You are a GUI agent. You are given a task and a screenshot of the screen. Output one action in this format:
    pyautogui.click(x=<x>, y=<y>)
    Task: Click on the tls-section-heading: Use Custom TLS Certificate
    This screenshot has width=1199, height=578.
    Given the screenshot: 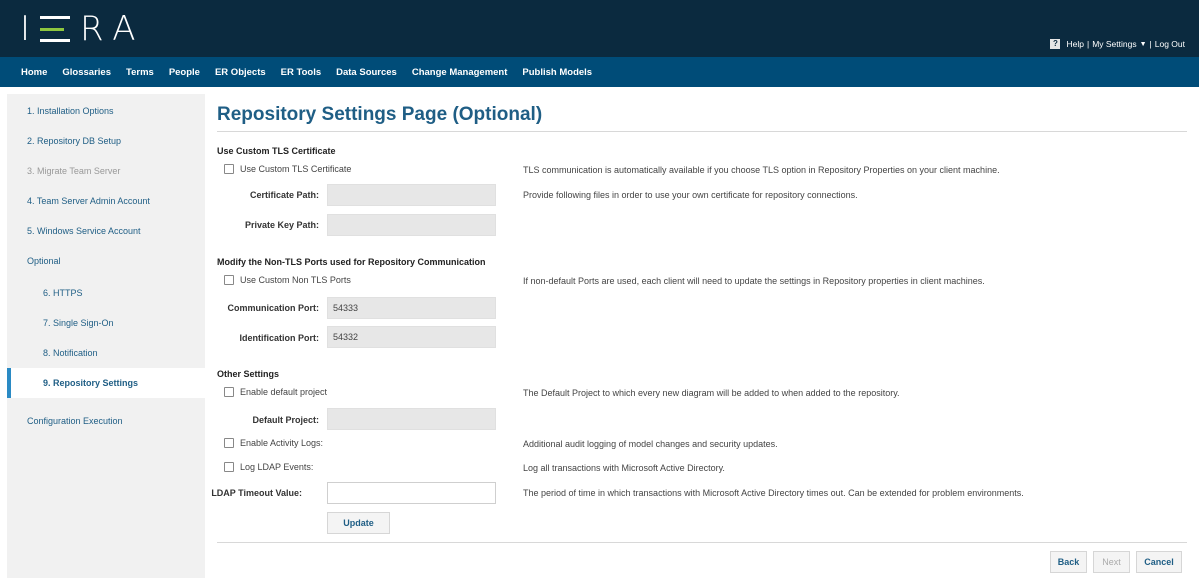 What is the action you would take?
    pyautogui.click(x=276, y=151)
    